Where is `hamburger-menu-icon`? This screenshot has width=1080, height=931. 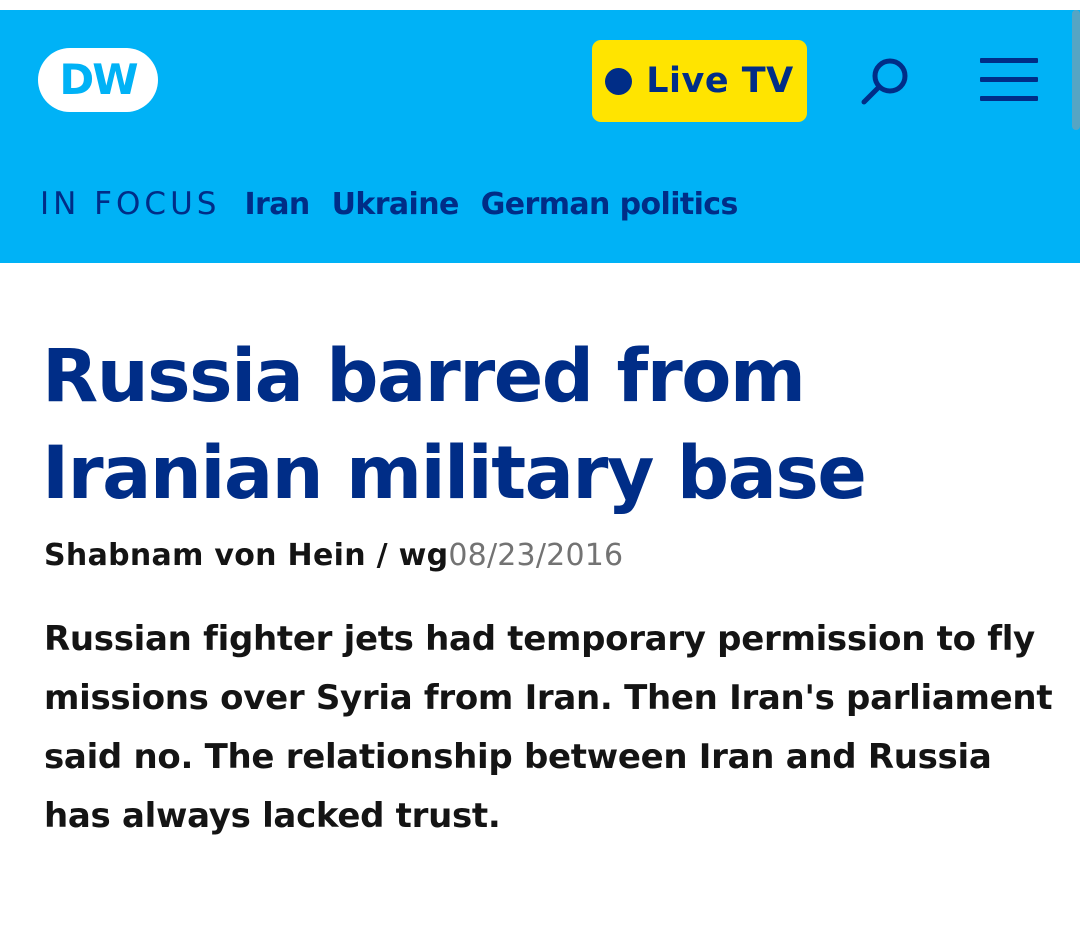 hamburger-menu-icon is located at coordinates (1009, 60).